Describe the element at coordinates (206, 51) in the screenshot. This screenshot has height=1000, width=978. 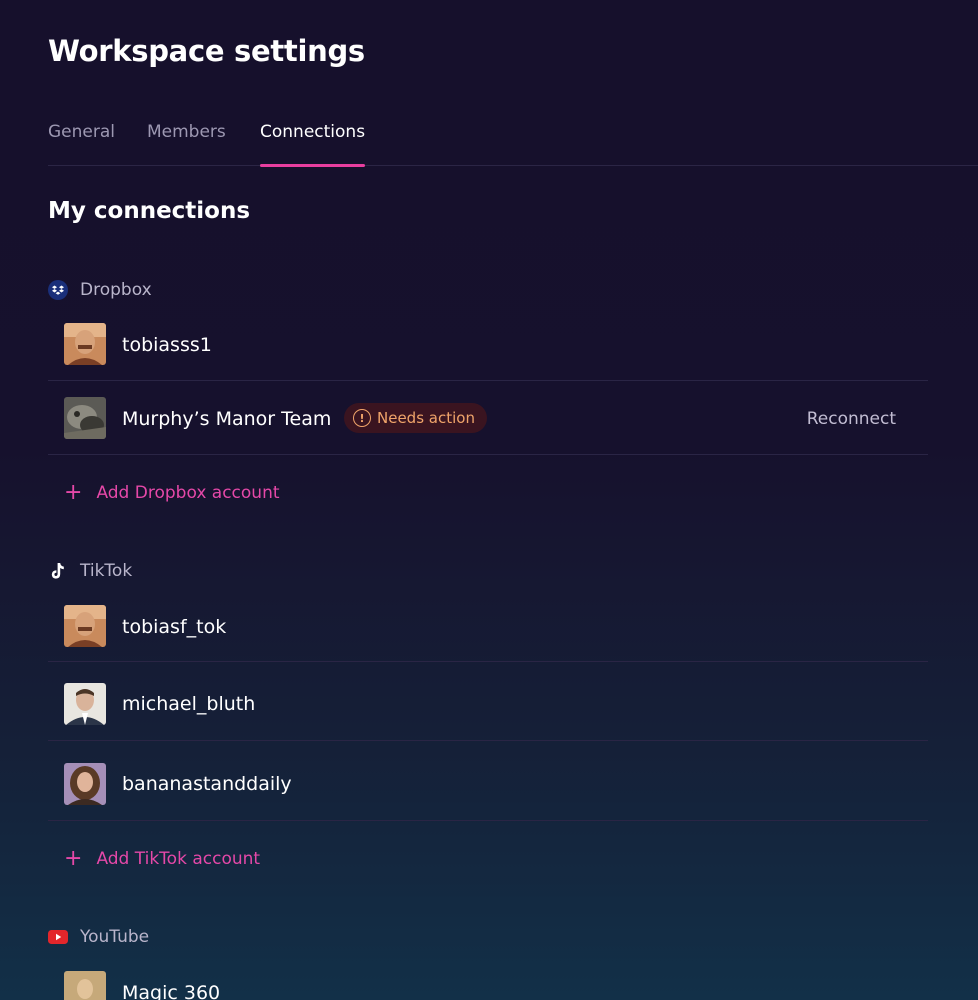
I see `page-title: Workspace settings` at that location.